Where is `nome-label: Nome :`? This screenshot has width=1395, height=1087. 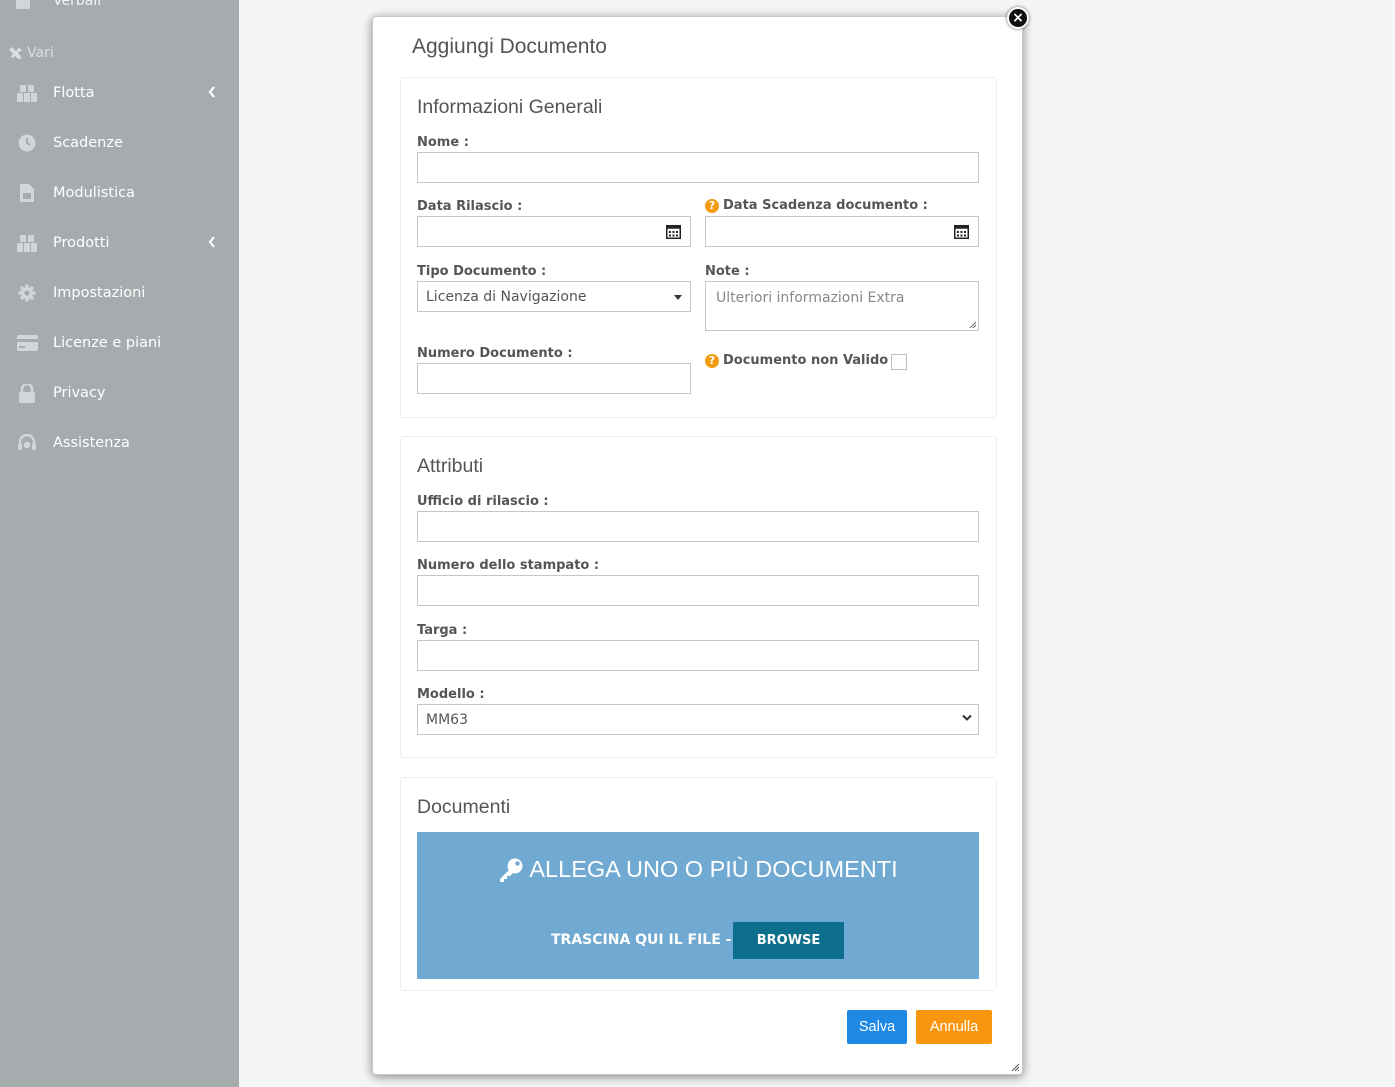
nome-label: Nome : is located at coordinates (443, 142).